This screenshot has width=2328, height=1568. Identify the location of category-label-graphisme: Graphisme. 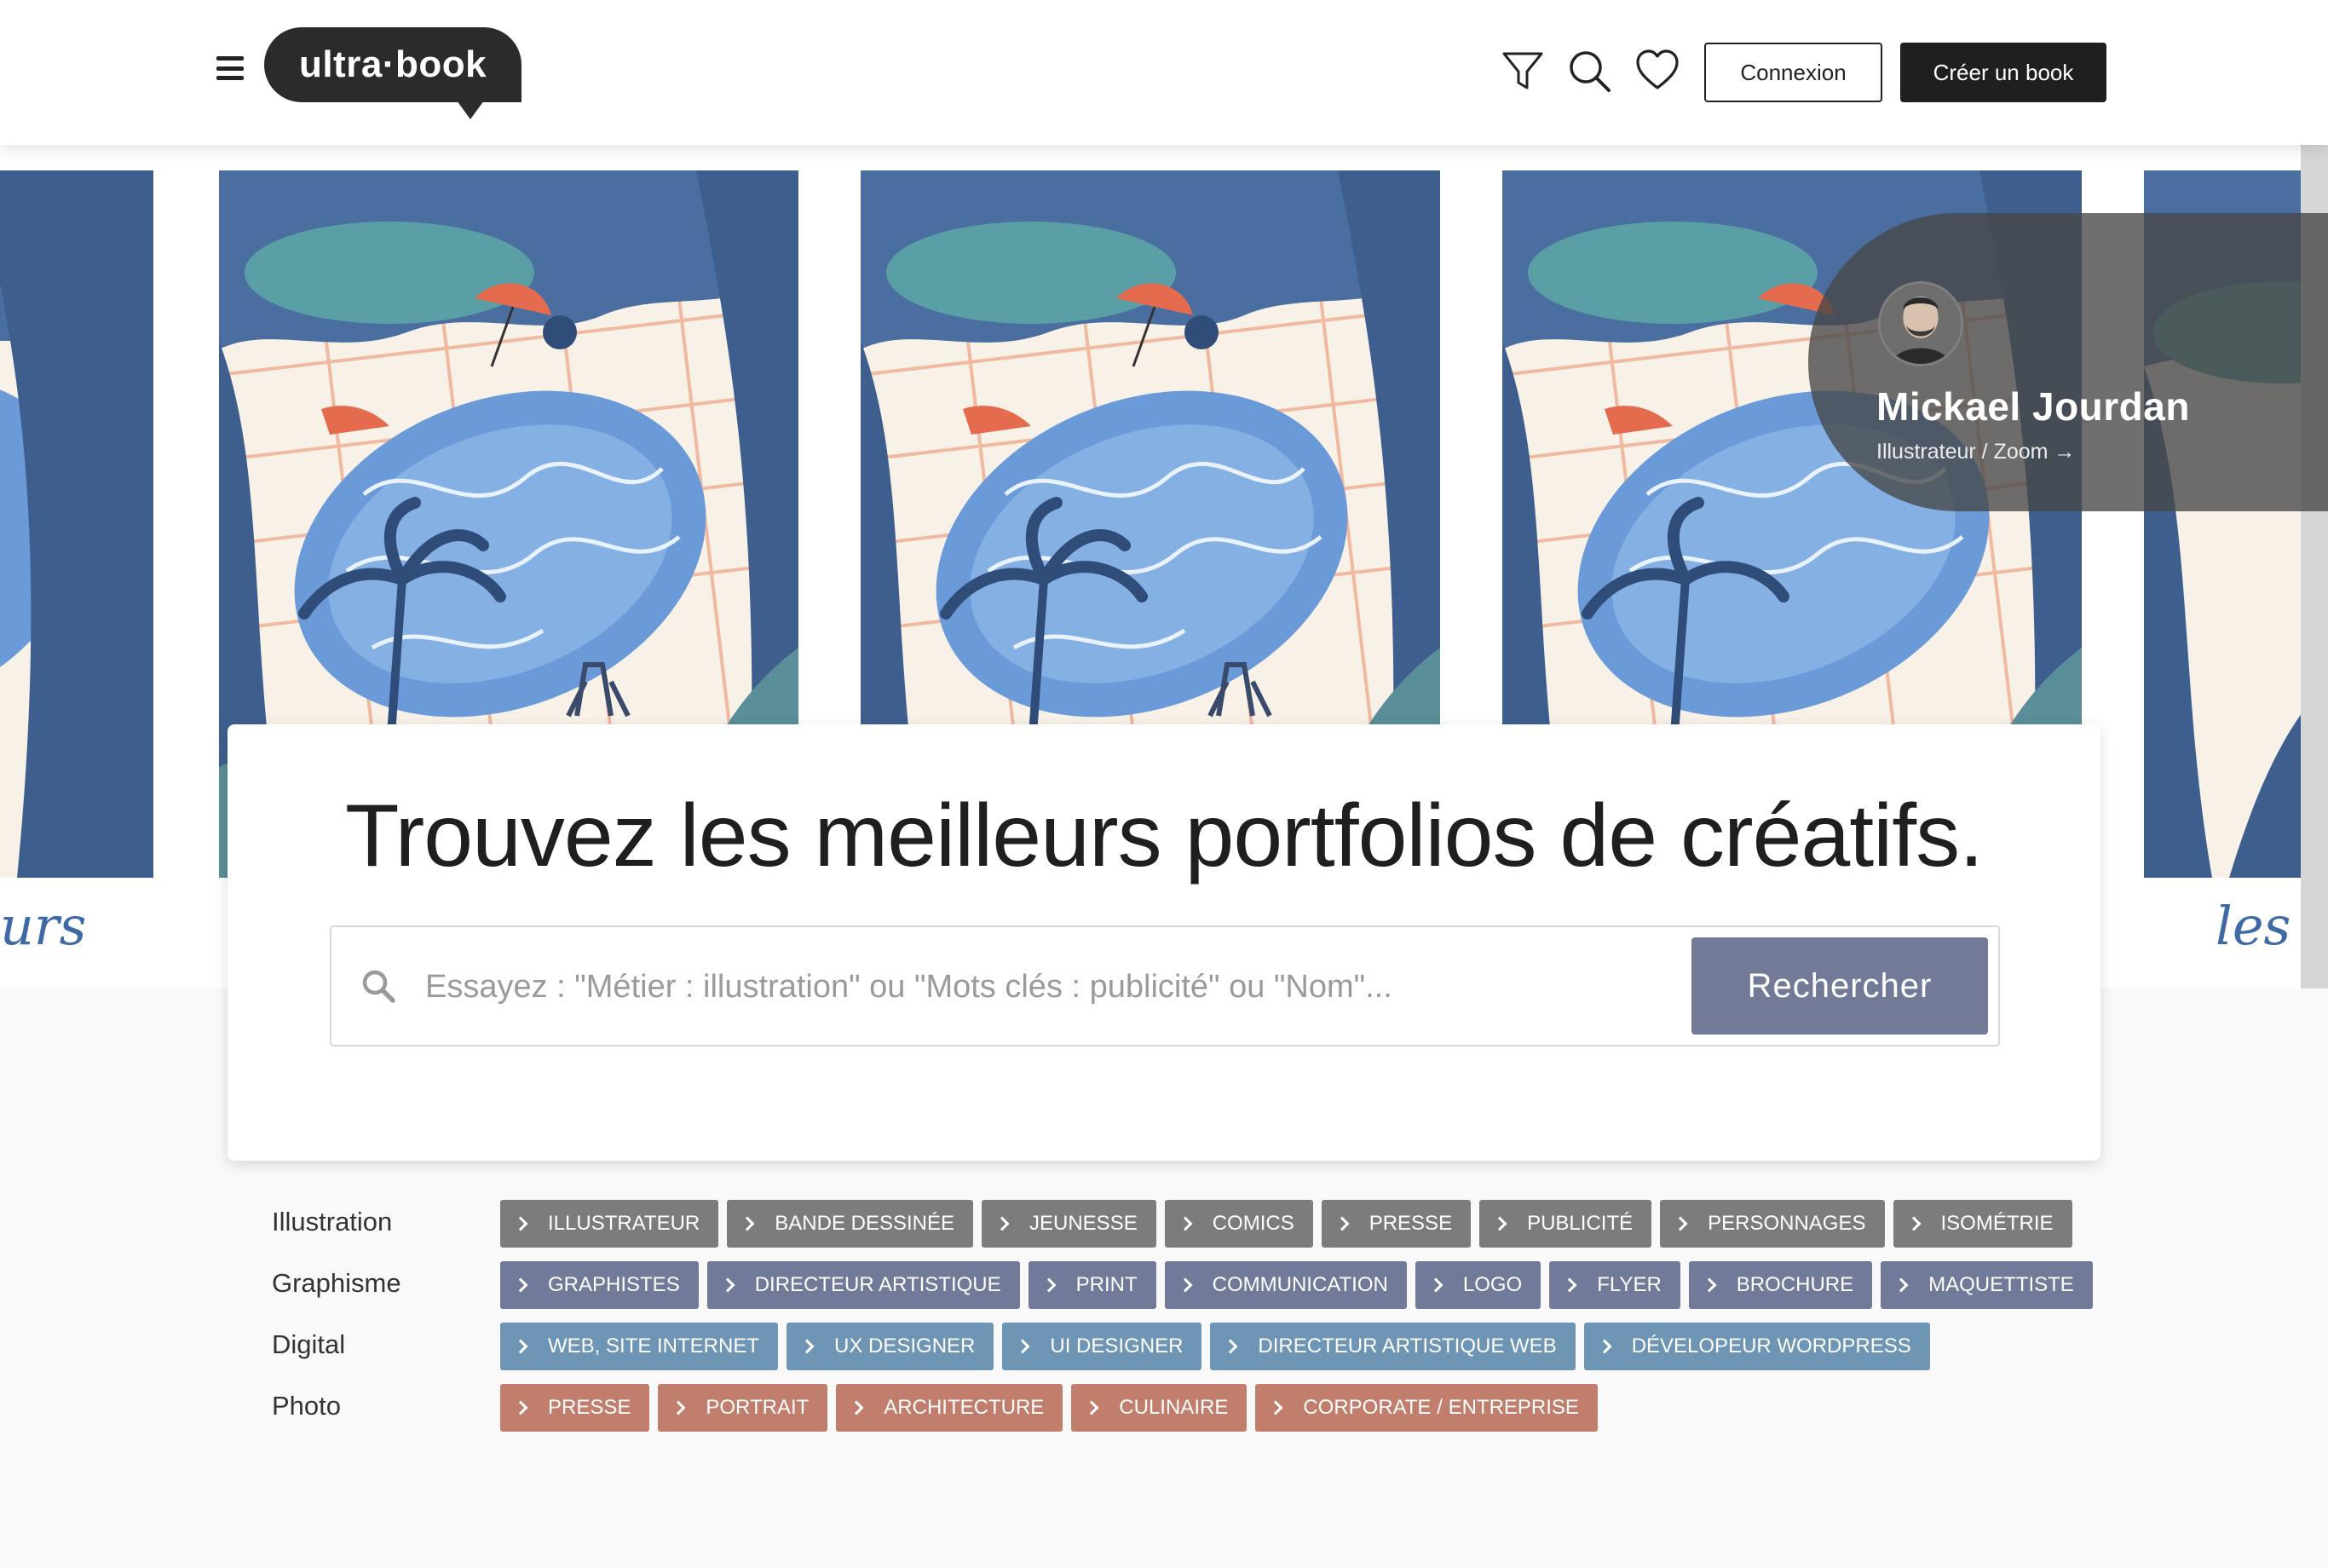
(336, 1283).